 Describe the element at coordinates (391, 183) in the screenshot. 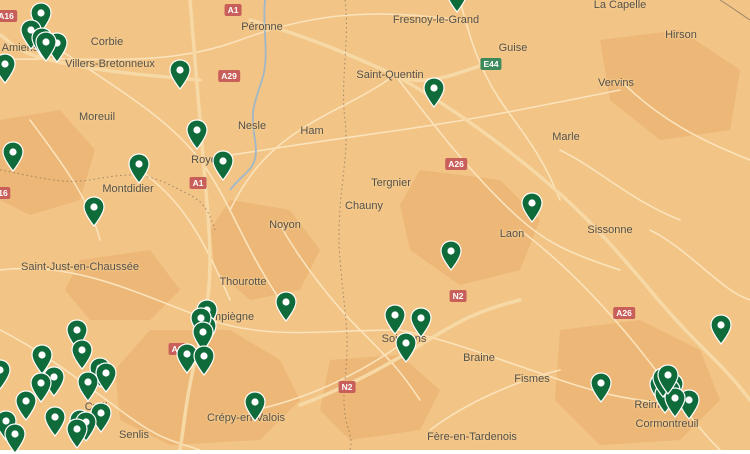

I see `place-label: Tergnier` at that location.